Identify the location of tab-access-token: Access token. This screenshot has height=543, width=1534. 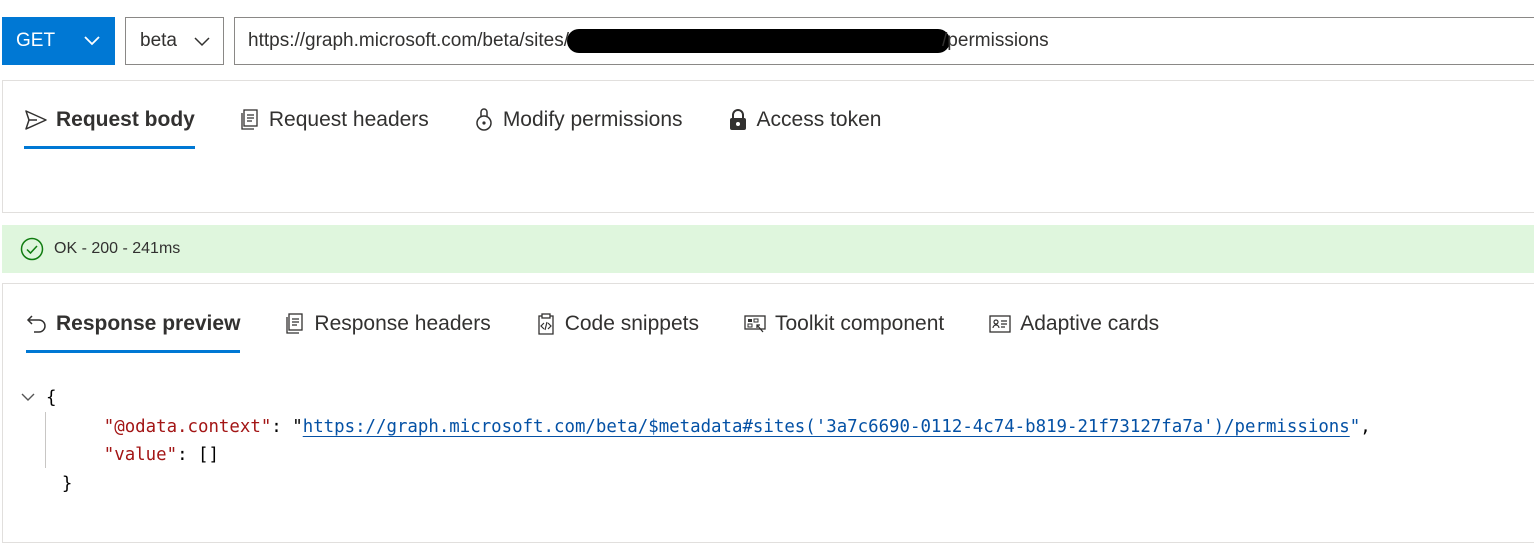
(804, 120).